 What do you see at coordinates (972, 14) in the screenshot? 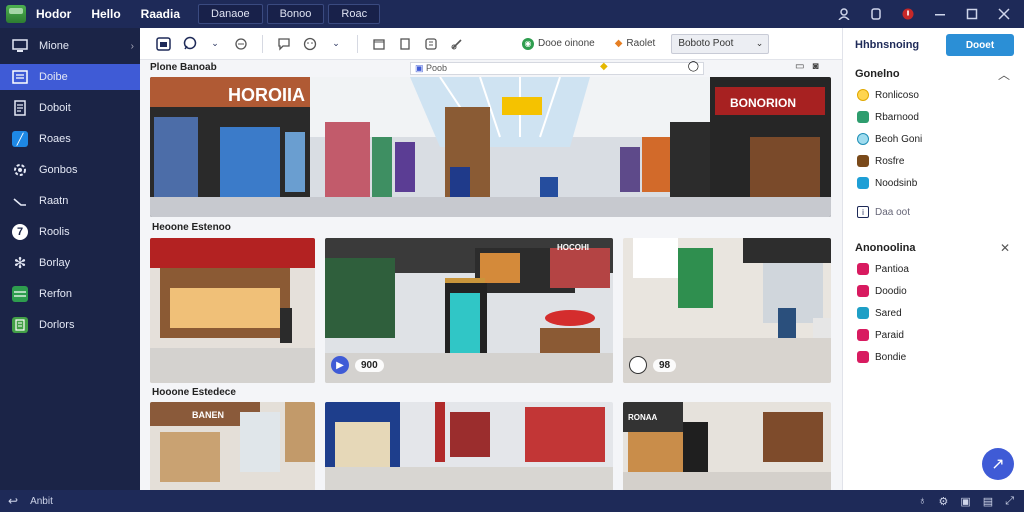
I see `maximize-icon` at bounding box center [972, 14].